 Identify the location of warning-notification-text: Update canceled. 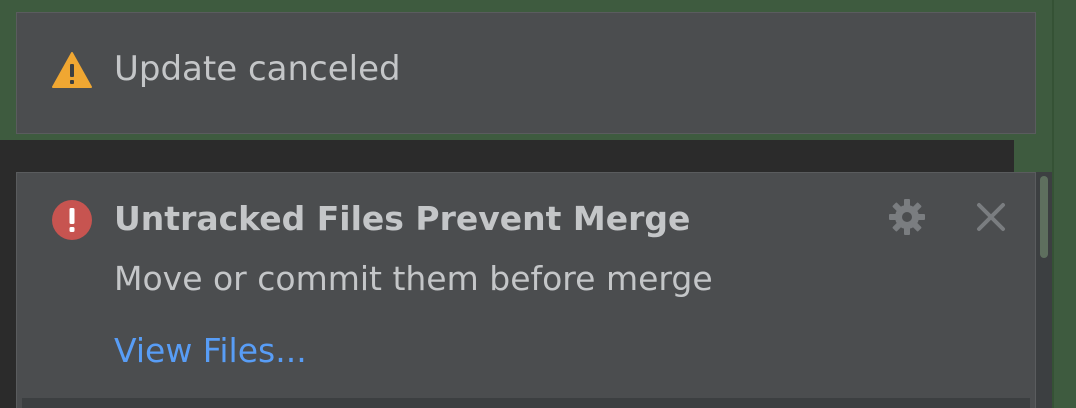
(257, 69).